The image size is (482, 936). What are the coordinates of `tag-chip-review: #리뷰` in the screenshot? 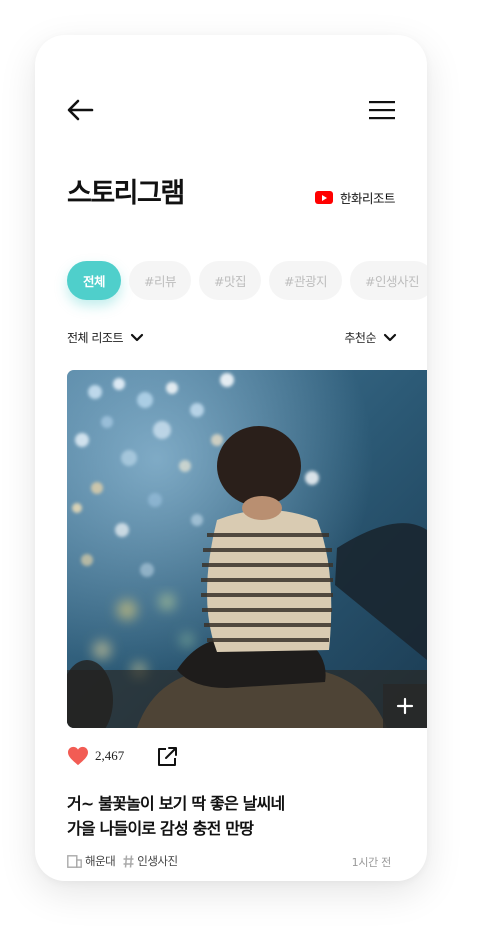 It's located at (160, 280).